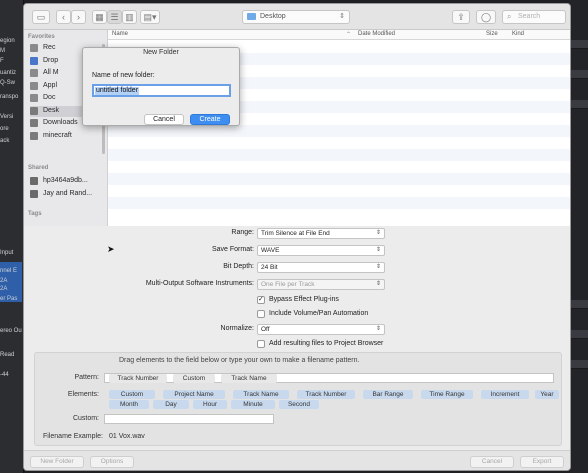  I want to click on column-kind: Kind, so click(518, 34).